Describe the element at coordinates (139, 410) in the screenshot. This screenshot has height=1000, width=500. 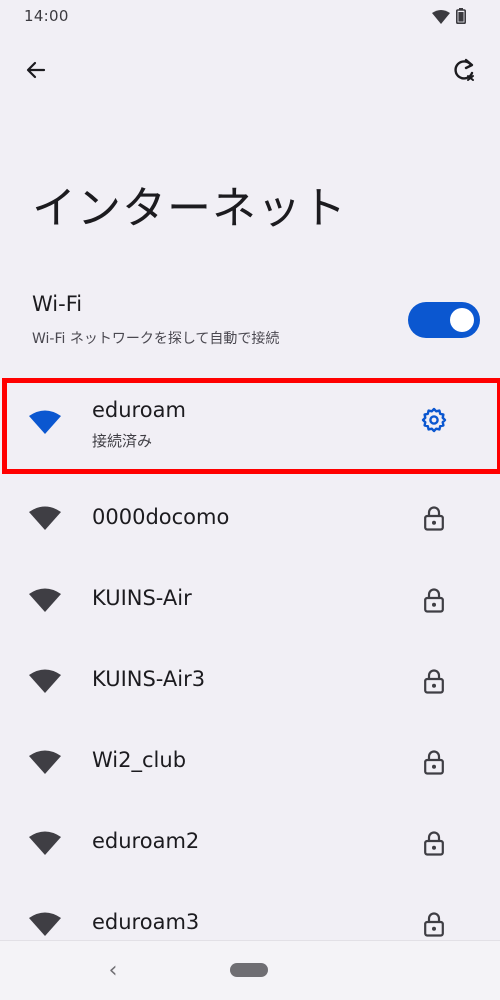
I see `network-name: eduroam` at that location.